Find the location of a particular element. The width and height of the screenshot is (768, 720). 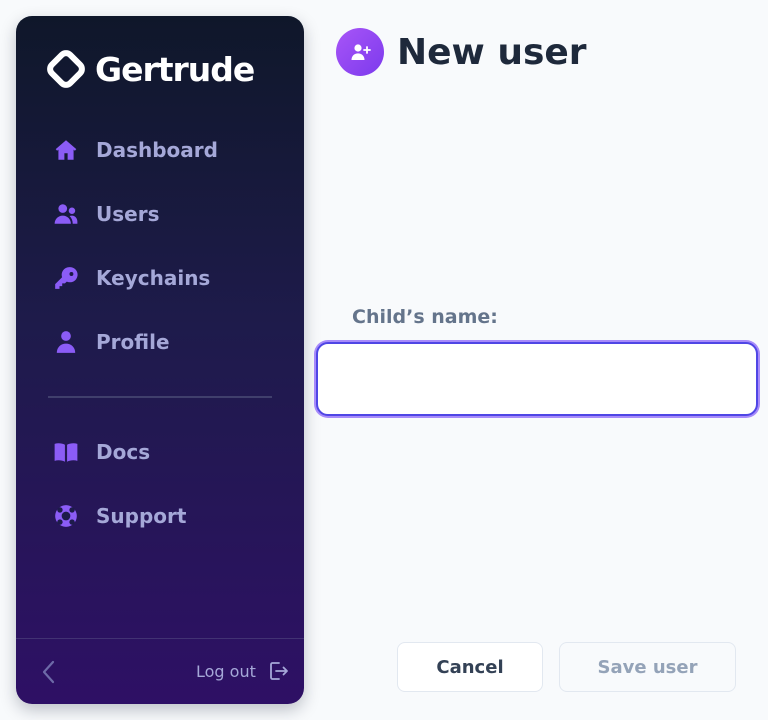

sidebar-divider is located at coordinates (160, 397).